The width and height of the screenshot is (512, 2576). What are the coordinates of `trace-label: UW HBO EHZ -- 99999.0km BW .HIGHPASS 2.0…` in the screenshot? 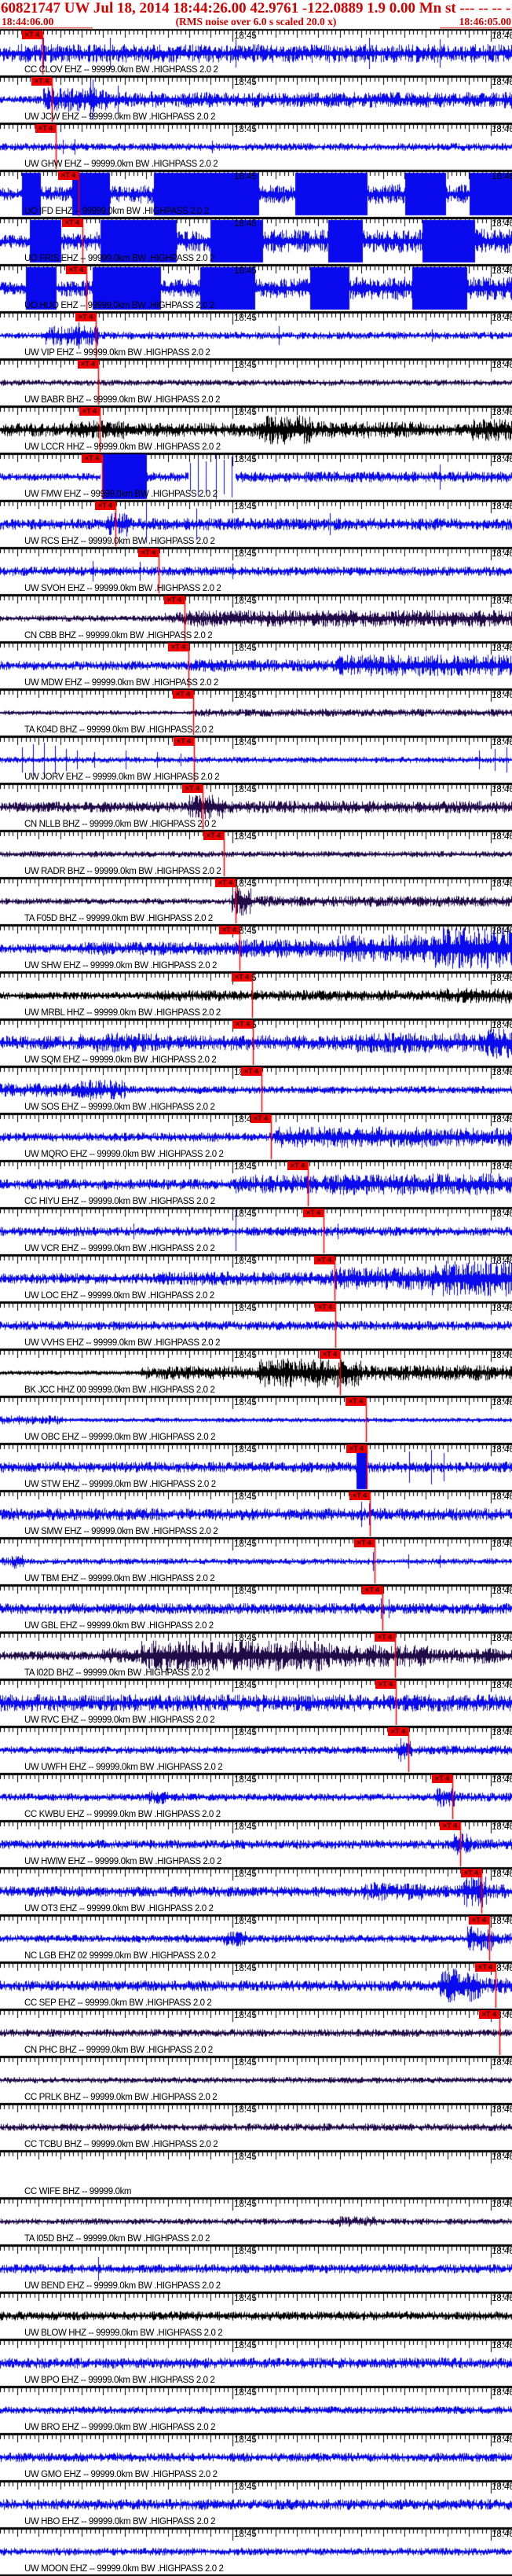 It's located at (120, 2521).